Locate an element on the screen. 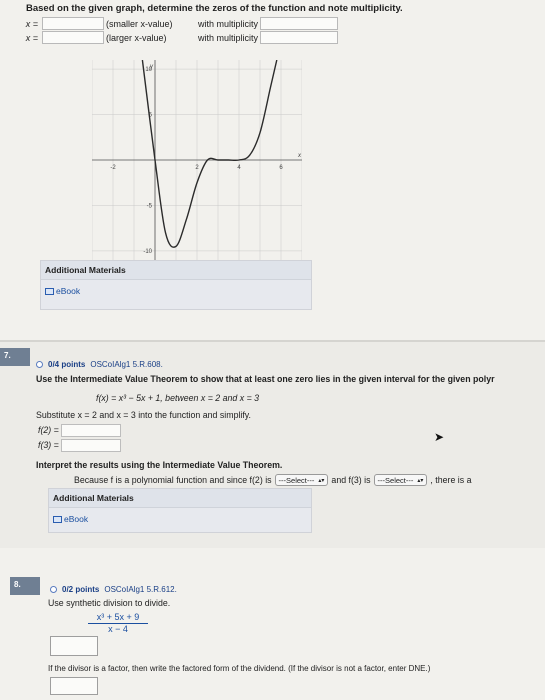 The height and width of the screenshot is (700, 545). function-graph: -2 2 4 6 10 5 -5 -10 x y is located at coordinates (197, 159).